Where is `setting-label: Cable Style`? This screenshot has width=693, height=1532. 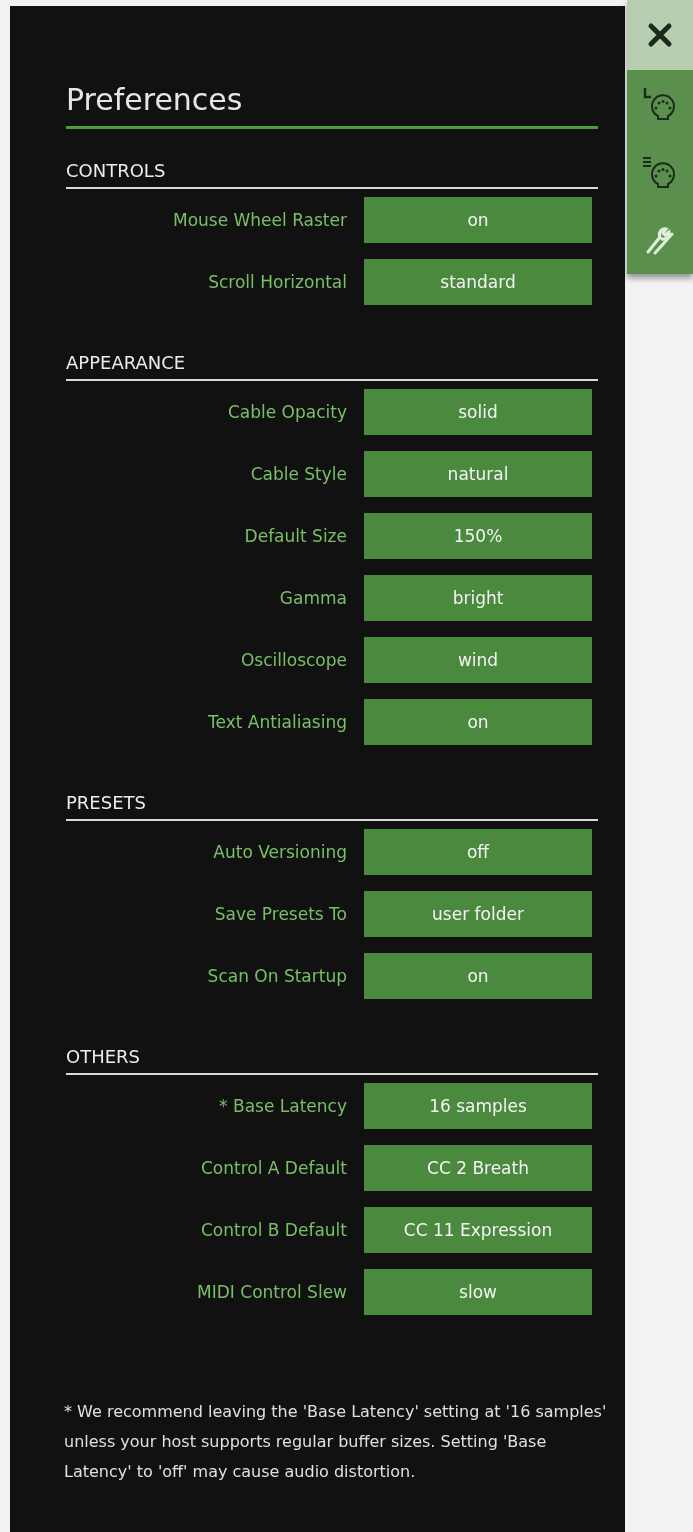 setting-label: Cable Style is located at coordinates (298, 474).